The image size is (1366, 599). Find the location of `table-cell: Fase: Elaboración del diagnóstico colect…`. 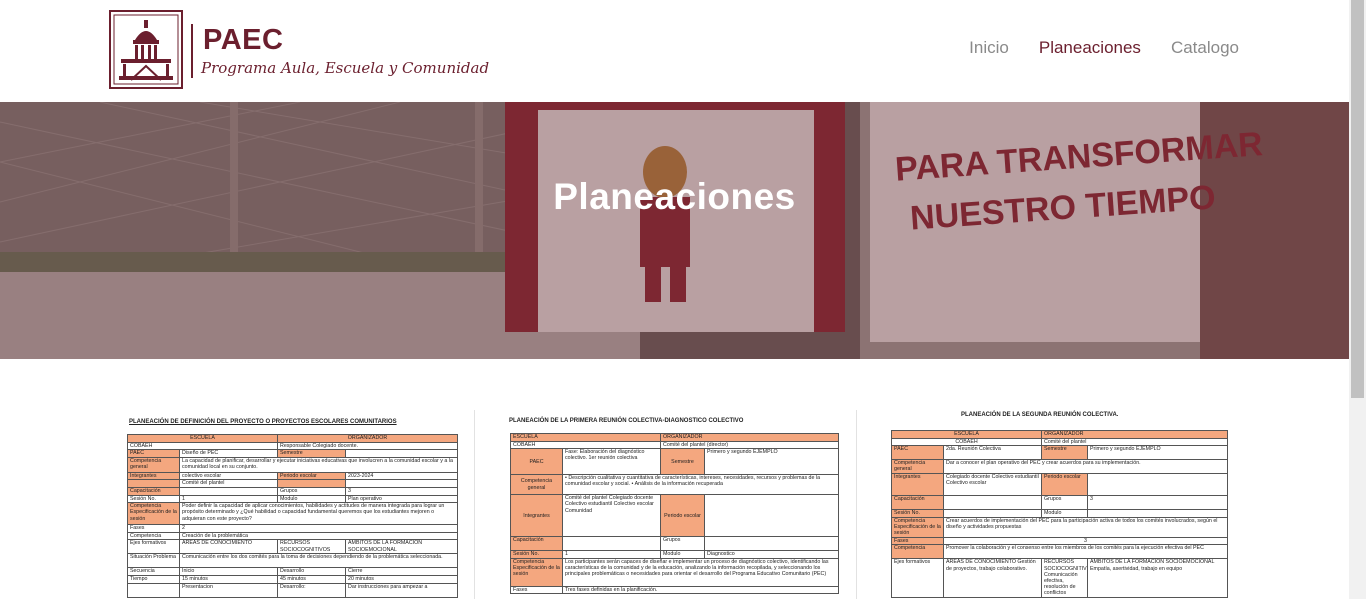

table-cell: Fase: Elaboración del diagnóstico colect… is located at coordinates (611, 462).